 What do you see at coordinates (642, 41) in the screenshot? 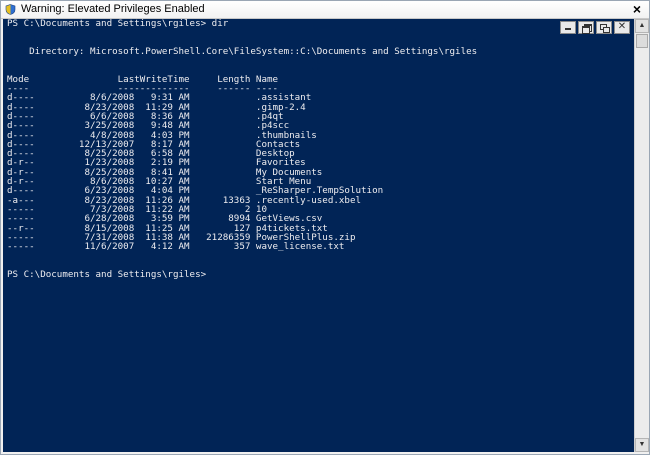
I see `scrollbar-thumb` at bounding box center [642, 41].